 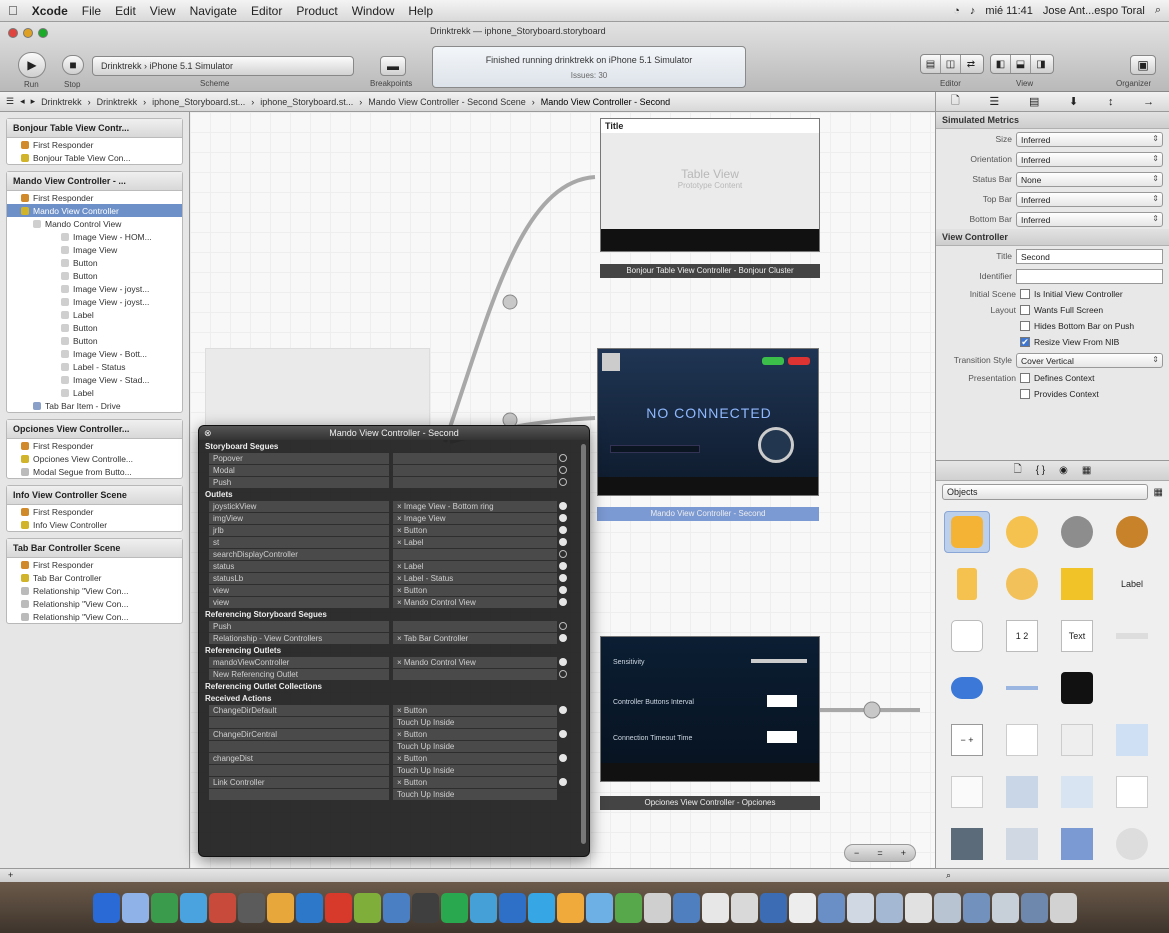 I want to click on organizer-button: ▣, so click(x=1143, y=65).